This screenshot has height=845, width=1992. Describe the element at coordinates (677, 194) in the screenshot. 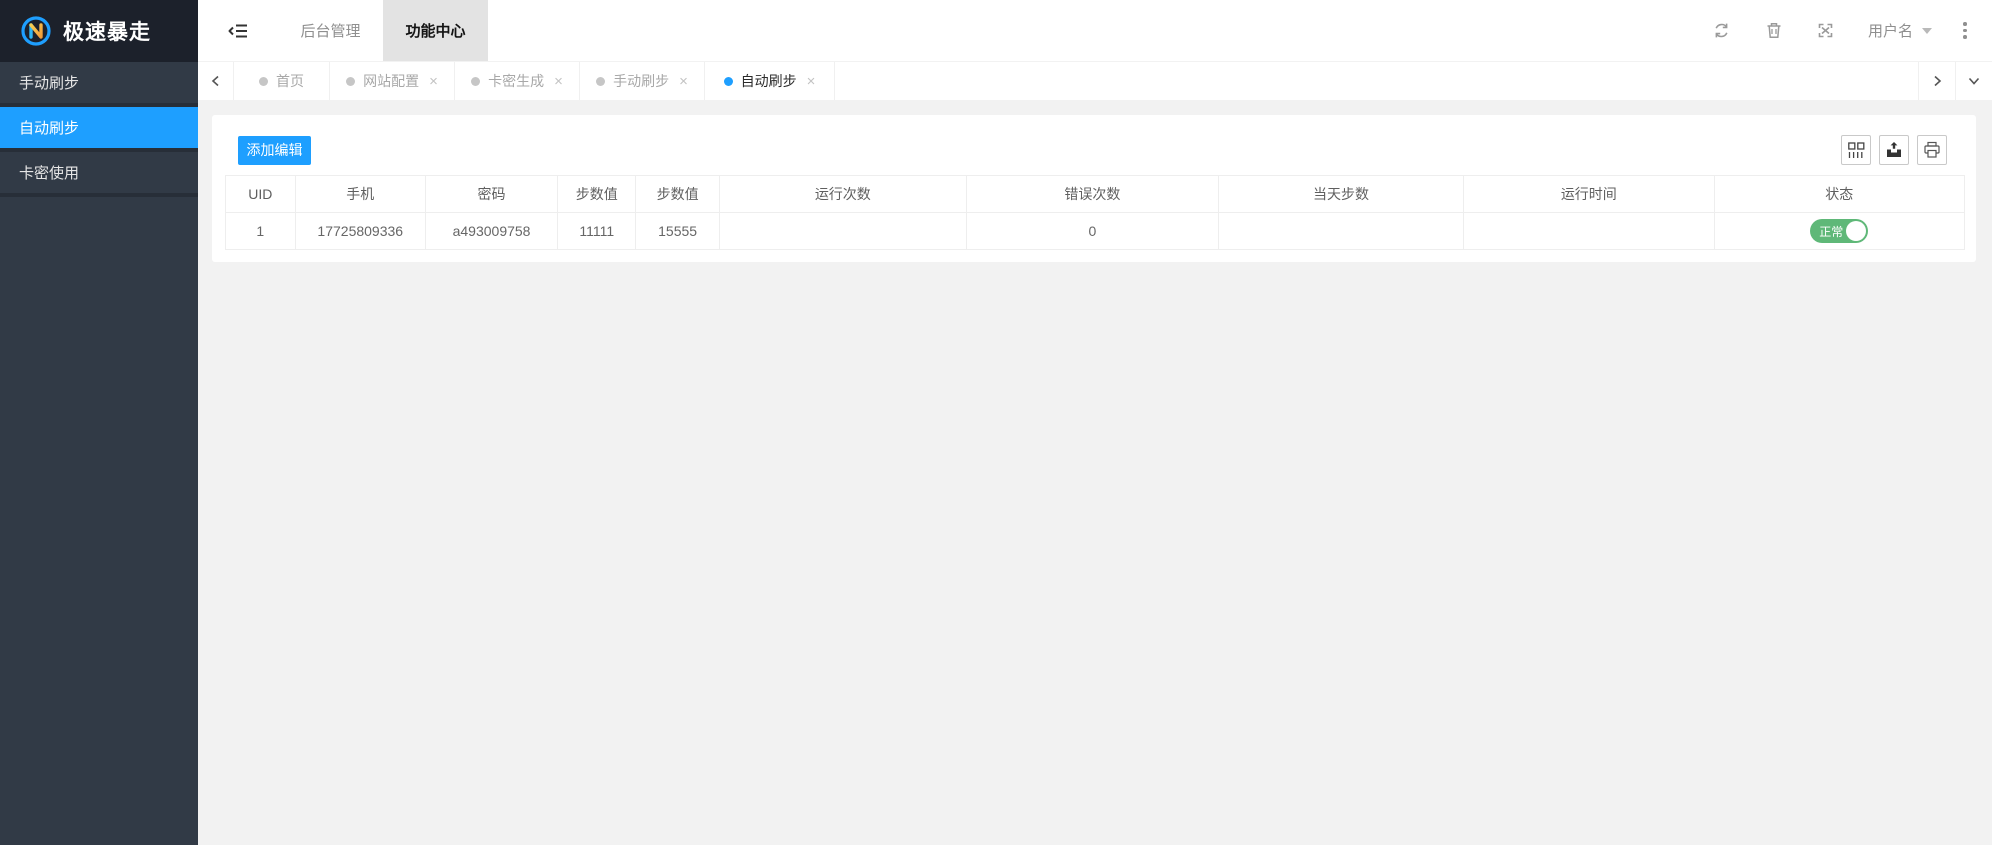

I see `column-header-step-value-2: 步数值` at that location.